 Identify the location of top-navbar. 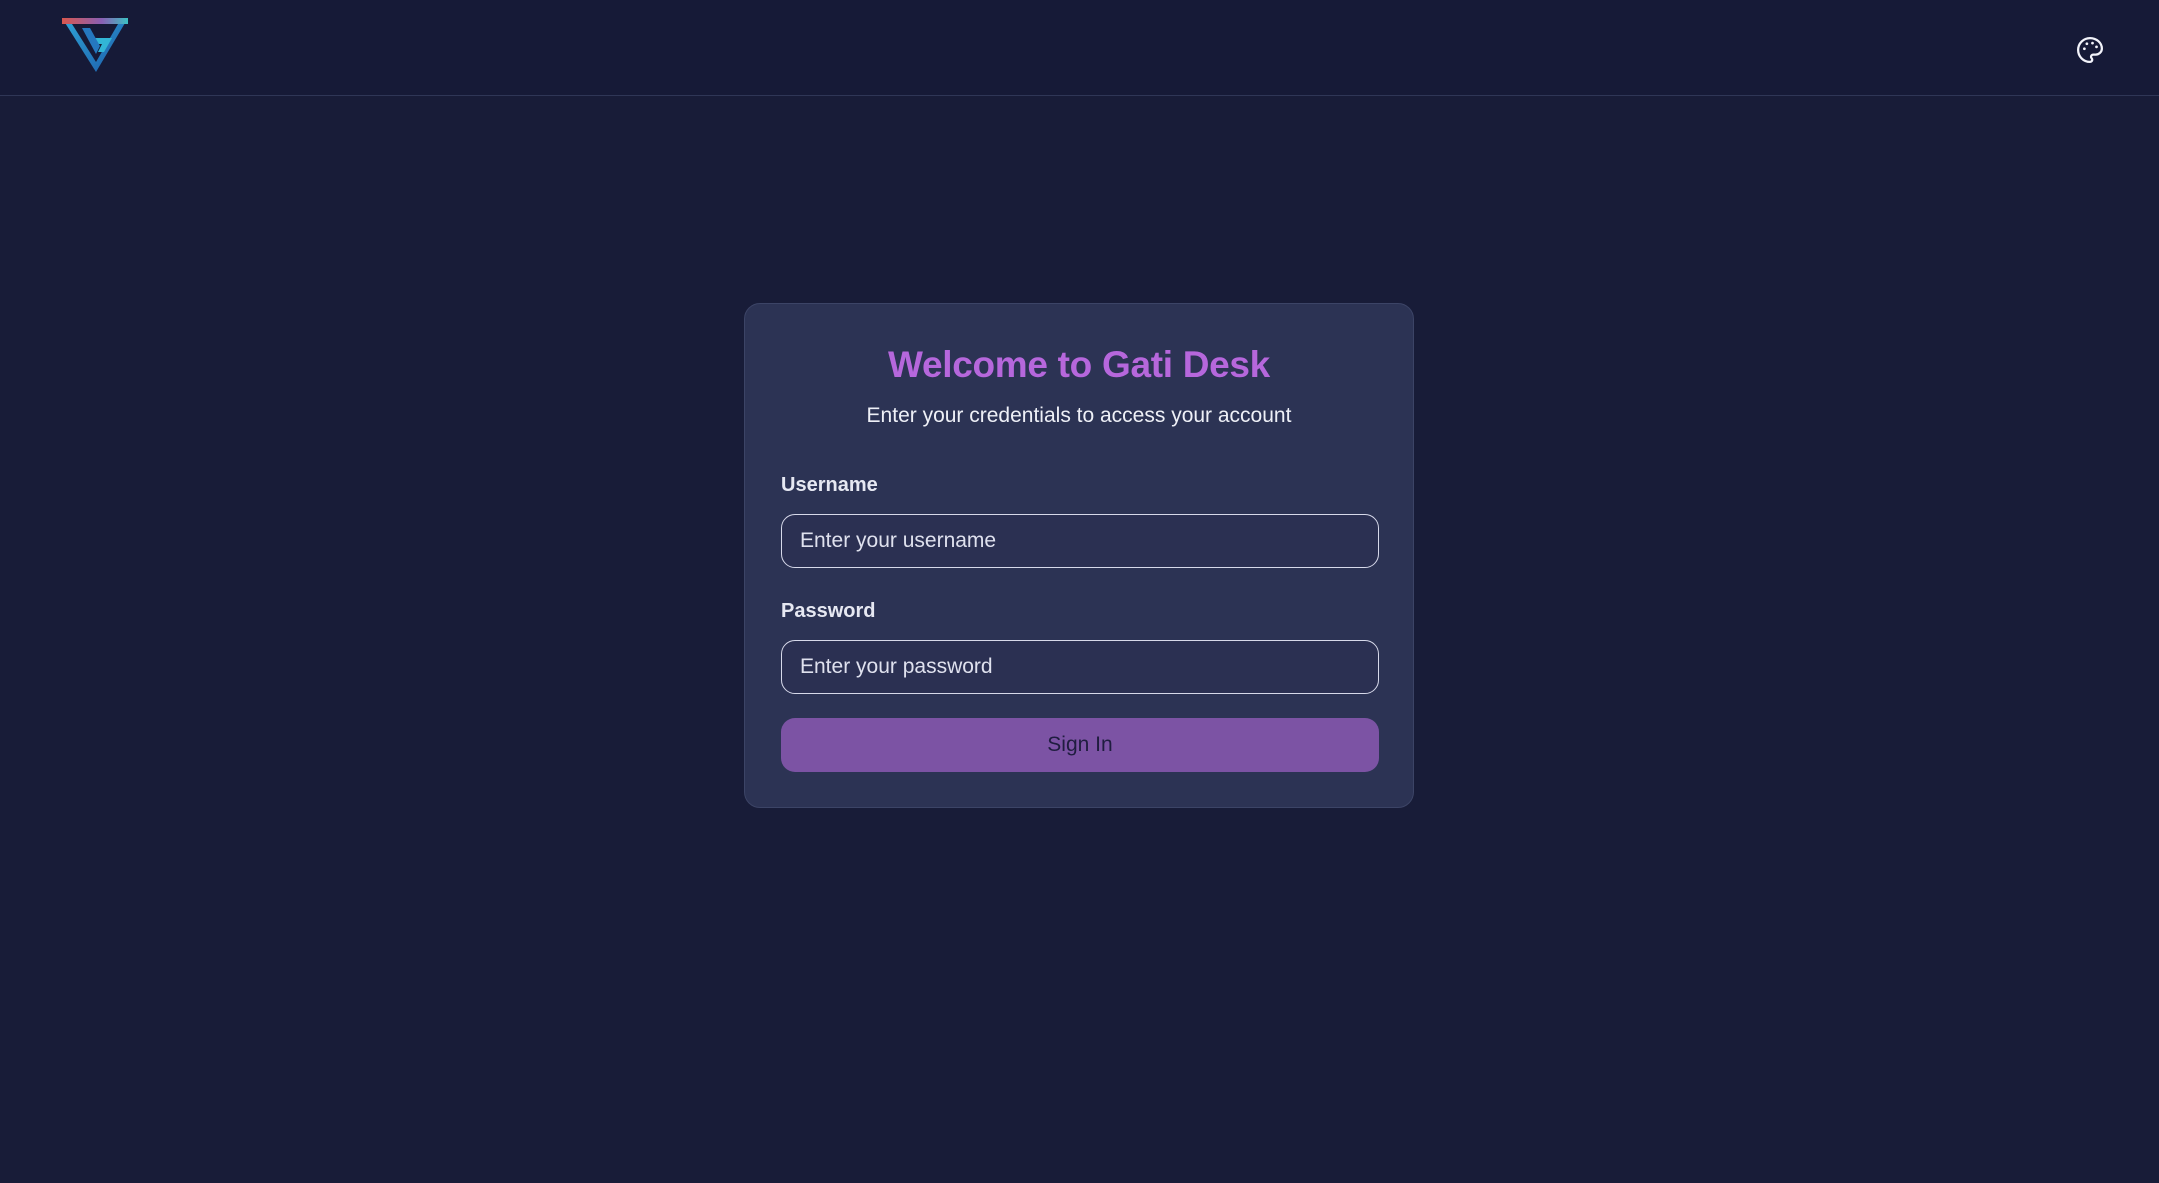
(1079, 48).